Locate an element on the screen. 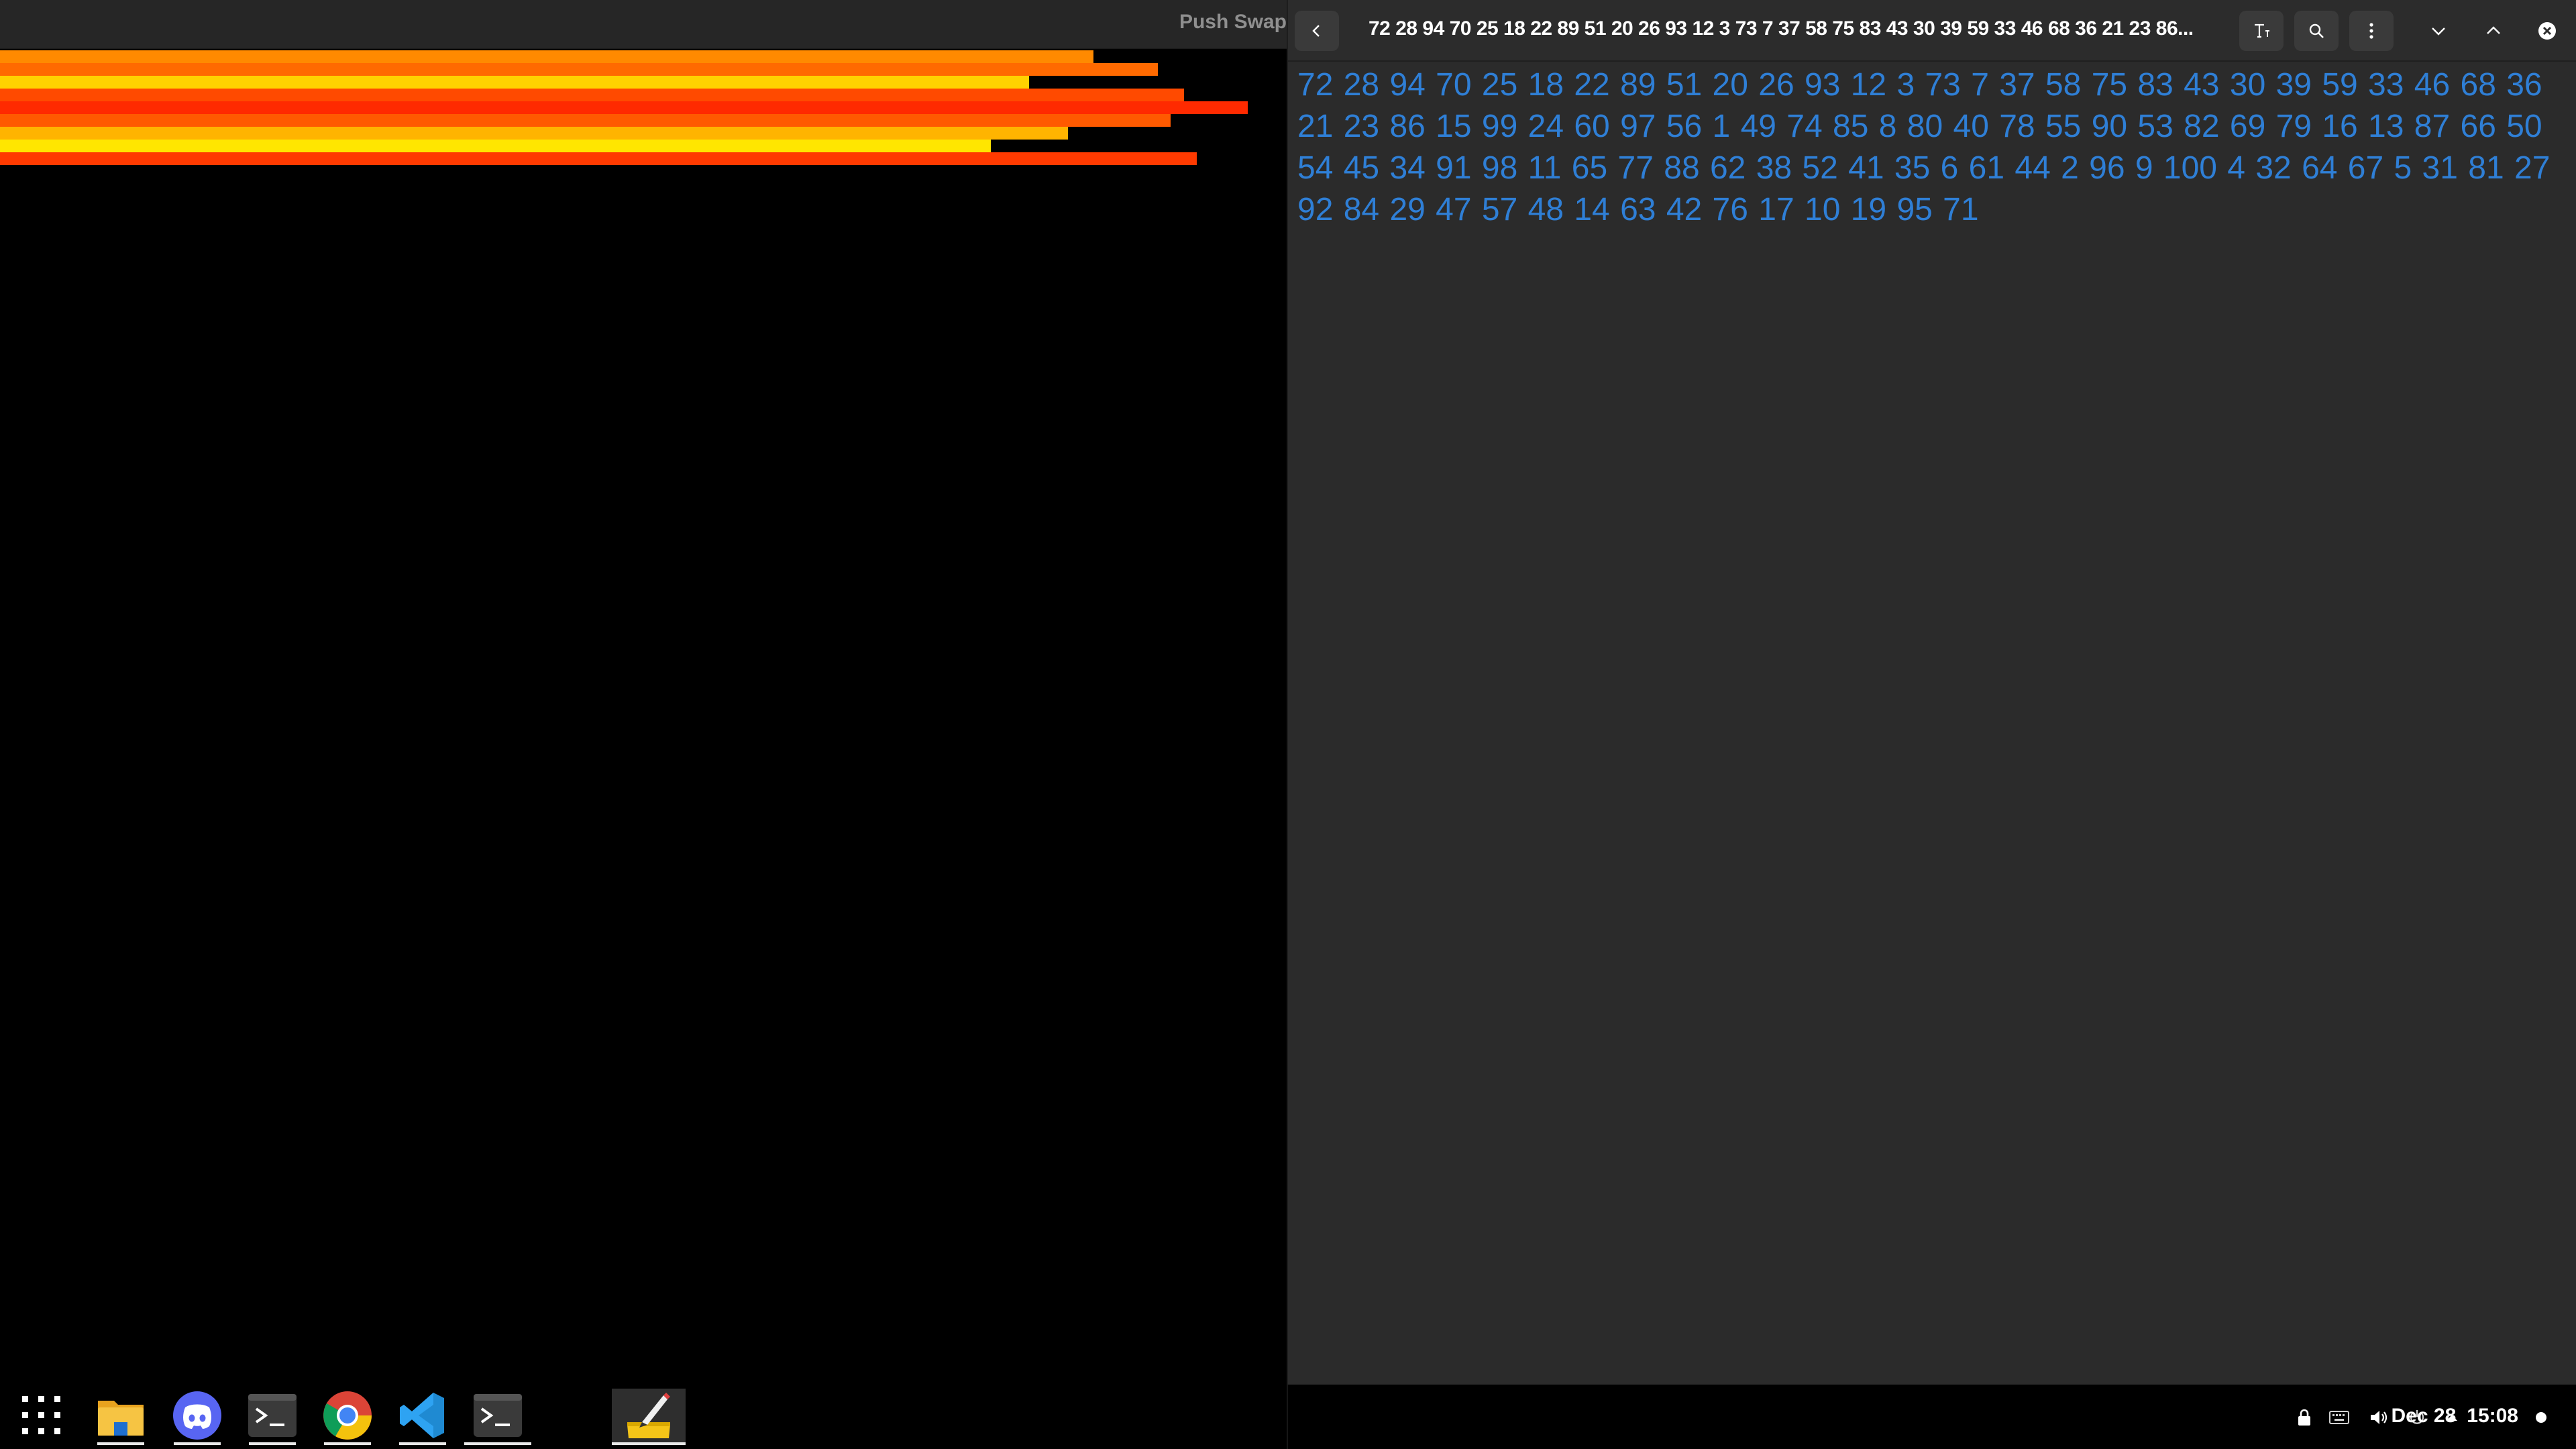 The height and width of the screenshot is (1449, 2576). search-icon is located at coordinates (2316, 30).